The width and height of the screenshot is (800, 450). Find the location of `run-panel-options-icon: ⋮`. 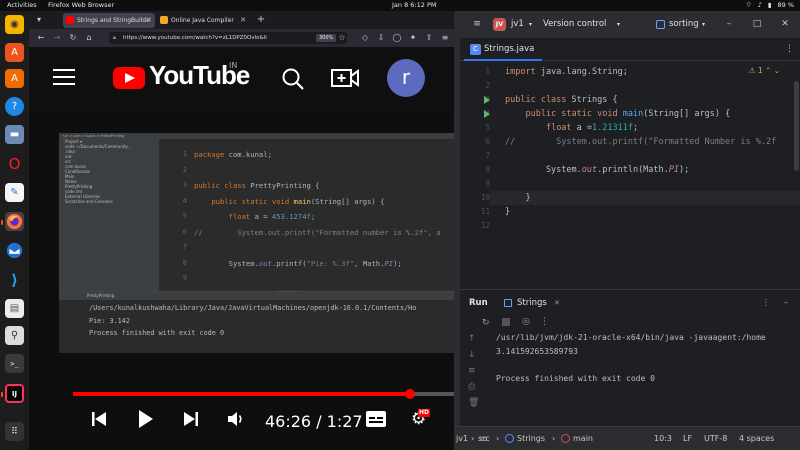

run-panel-options-icon: ⋮ is located at coordinates (766, 303).